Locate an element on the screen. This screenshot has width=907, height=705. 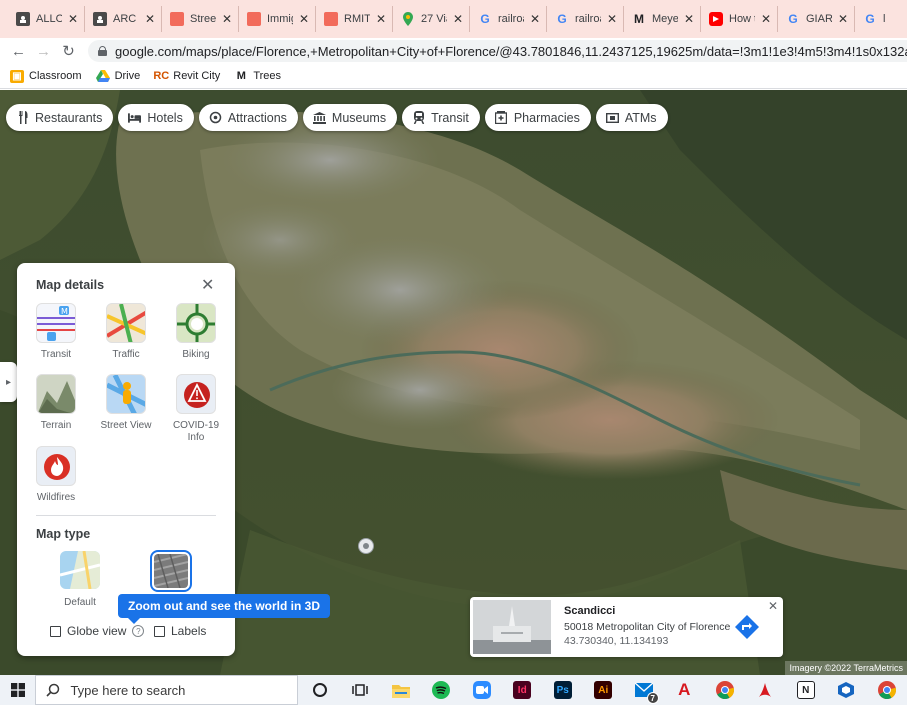
taskbar-search: Type here to search is located at coordinates (166, 690).